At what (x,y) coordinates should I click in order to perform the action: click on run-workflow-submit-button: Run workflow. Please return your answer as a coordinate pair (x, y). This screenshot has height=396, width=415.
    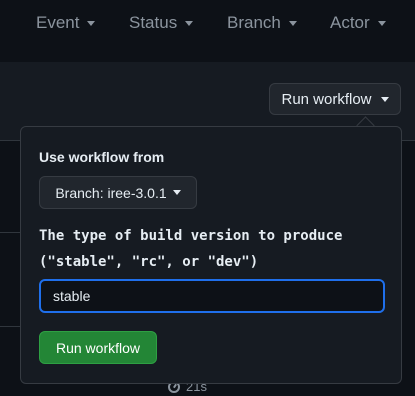
    Looking at the image, I should click on (98, 347).